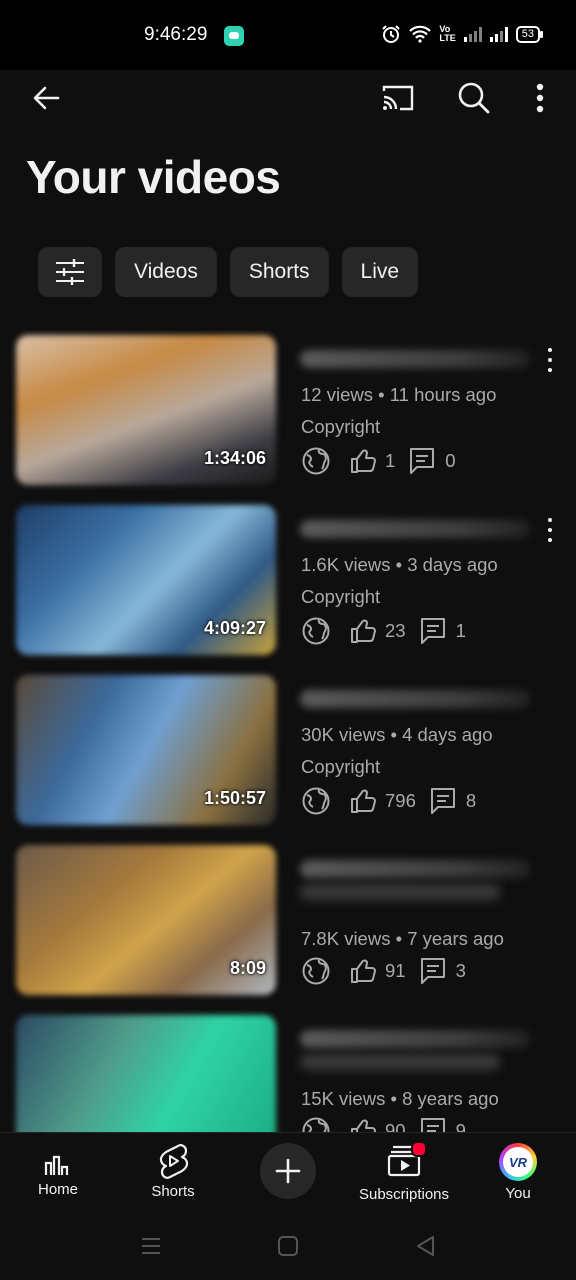 The width and height of the screenshot is (576, 1280). I want to click on avatar: VR, so click(518, 1162).